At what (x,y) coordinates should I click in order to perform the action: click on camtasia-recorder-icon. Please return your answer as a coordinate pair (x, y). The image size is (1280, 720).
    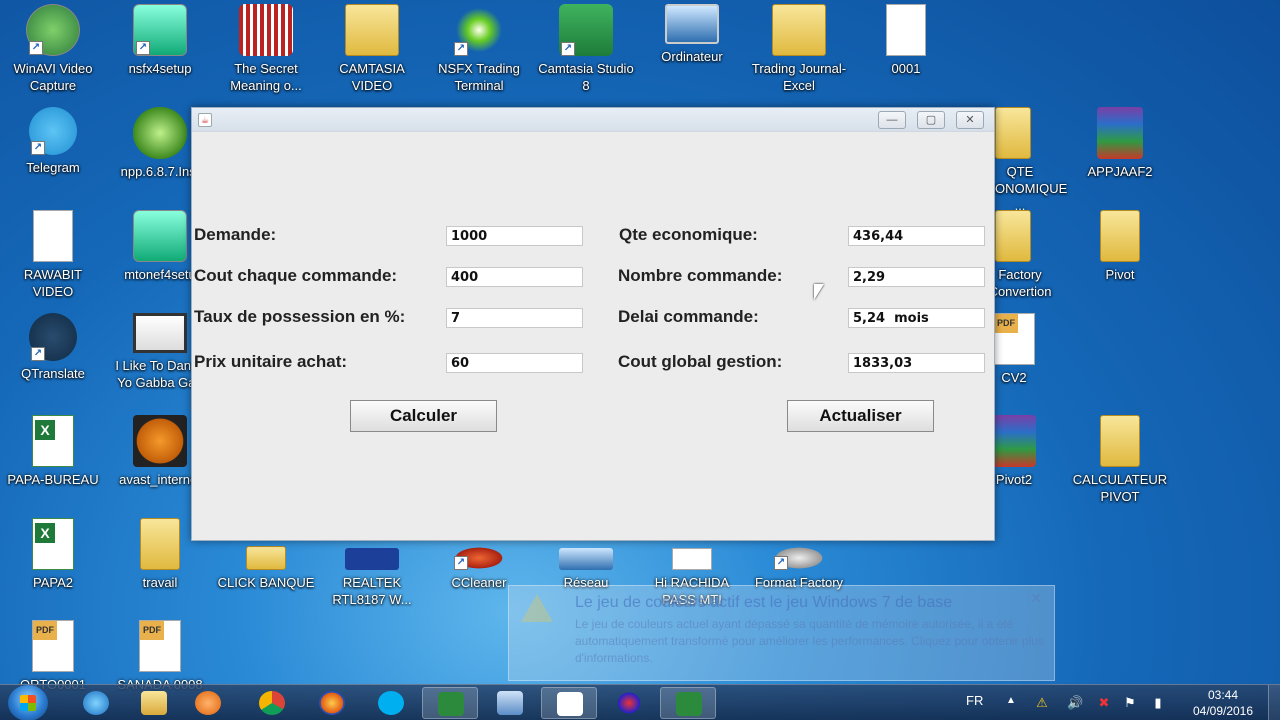
    Looking at the image, I should click on (451, 704).